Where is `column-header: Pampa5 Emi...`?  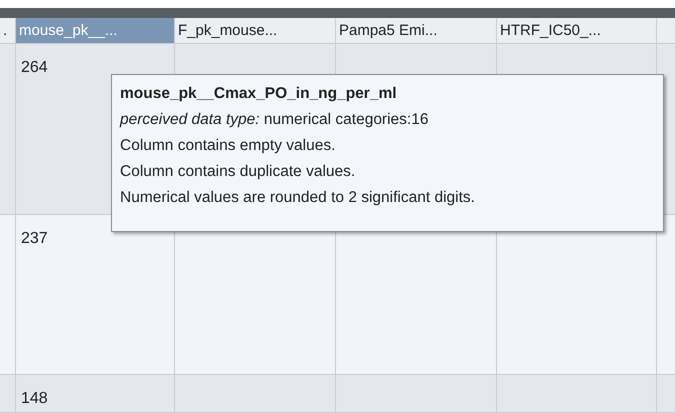 column-header: Pampa5 Emi... is located at coordinates (416, 30).